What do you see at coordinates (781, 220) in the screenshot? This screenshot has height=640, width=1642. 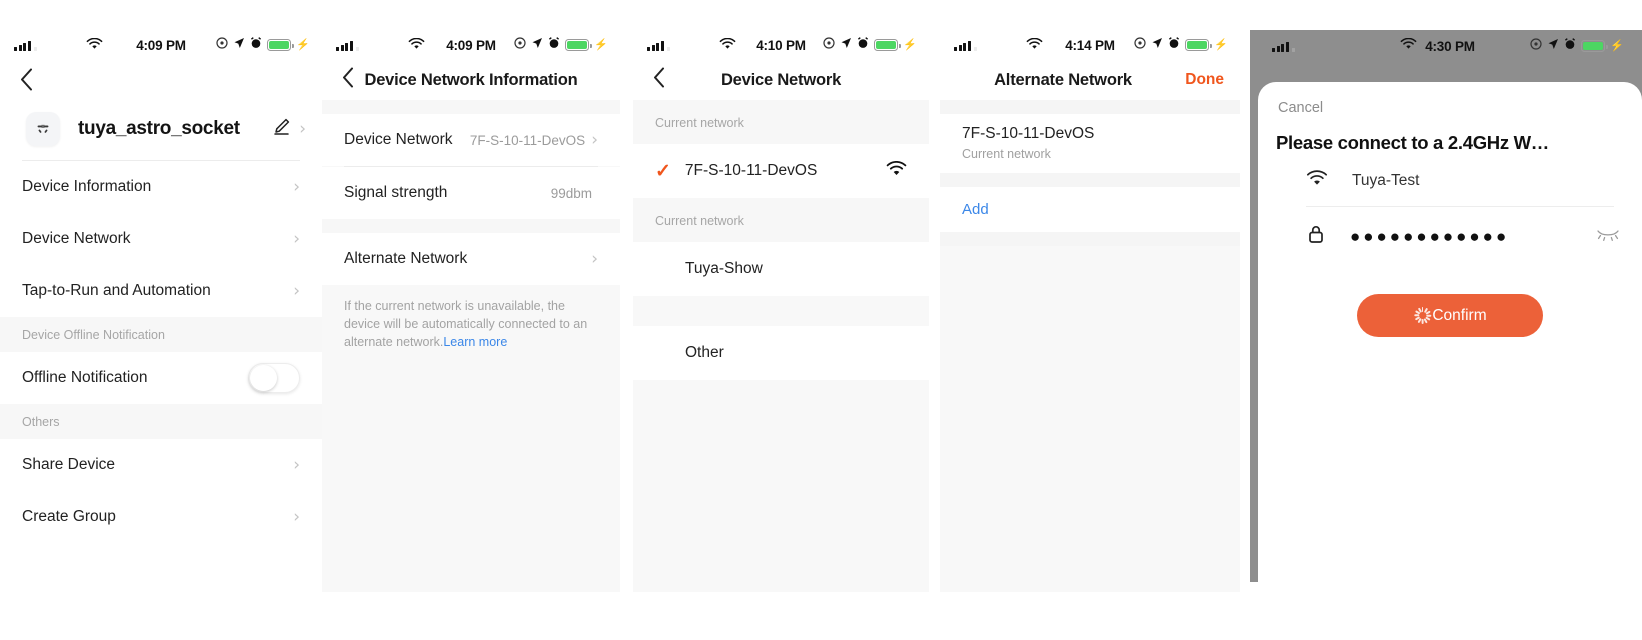 I see `section-header-current-network-2: Current network` at bounding box center [781, 220].